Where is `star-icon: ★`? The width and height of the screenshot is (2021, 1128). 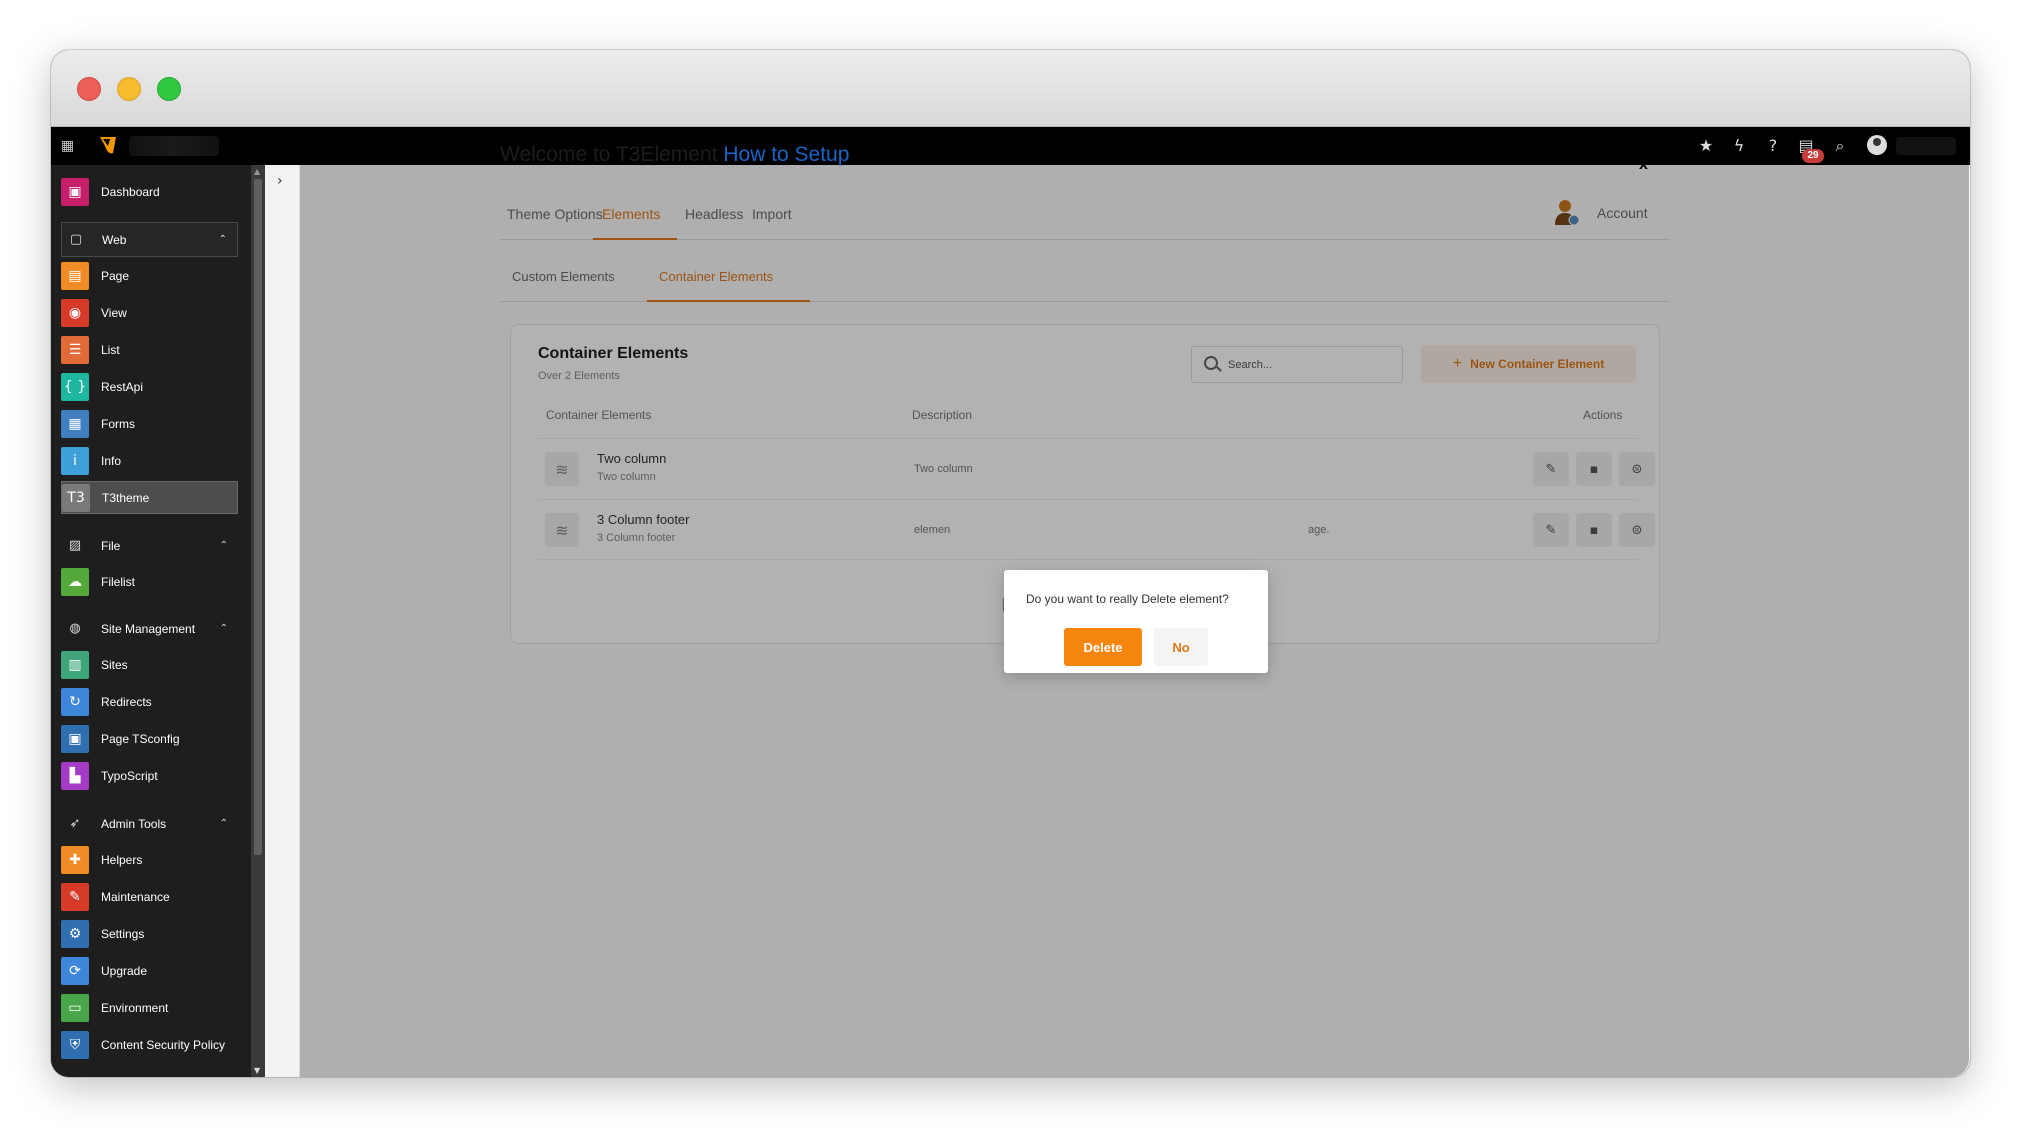
star-icon: ★ is located at coordinates (1706, 146).